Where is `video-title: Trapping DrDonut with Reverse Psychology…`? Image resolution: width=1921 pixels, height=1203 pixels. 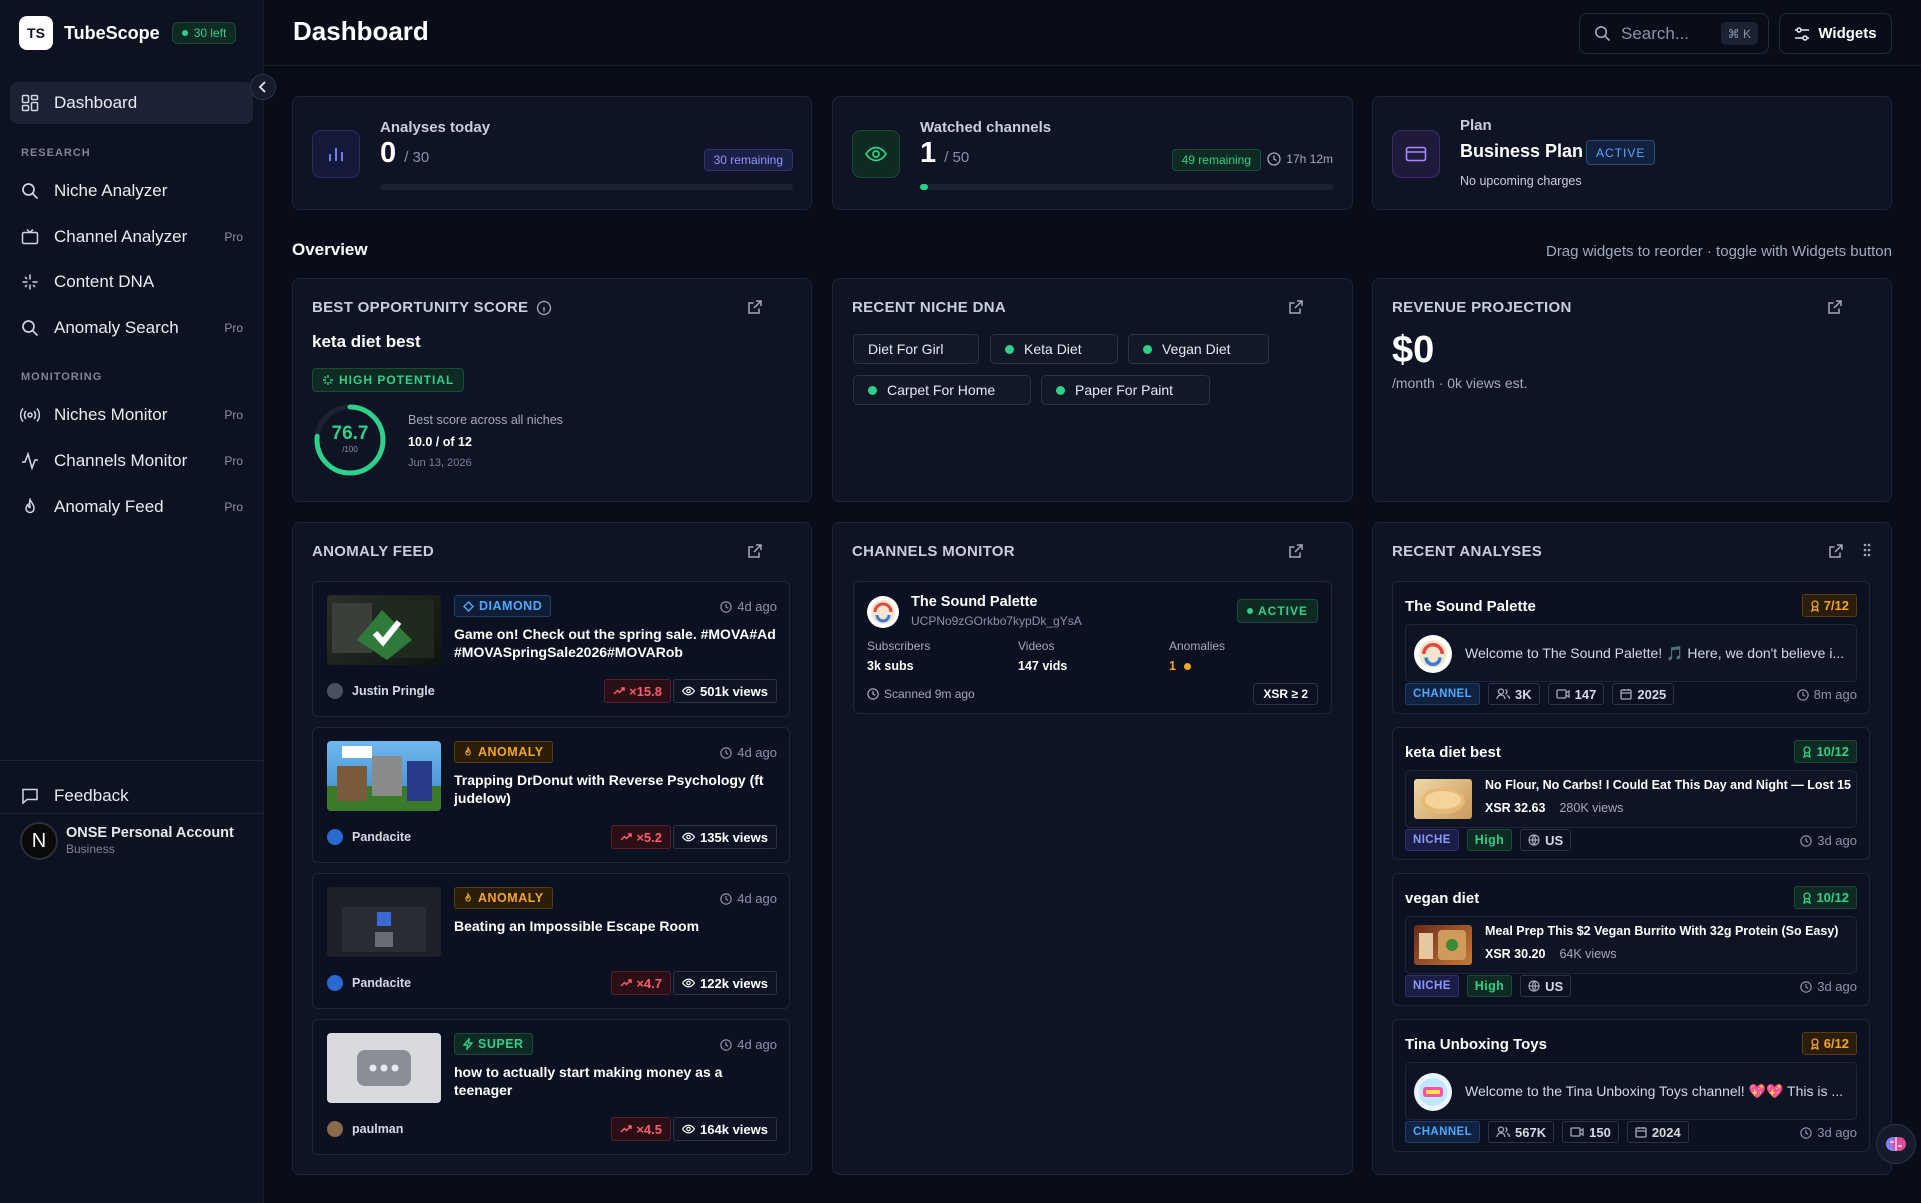 video-title: Trapping DrDonut with Reverse Psychology… is located at coordinates (616, 789).